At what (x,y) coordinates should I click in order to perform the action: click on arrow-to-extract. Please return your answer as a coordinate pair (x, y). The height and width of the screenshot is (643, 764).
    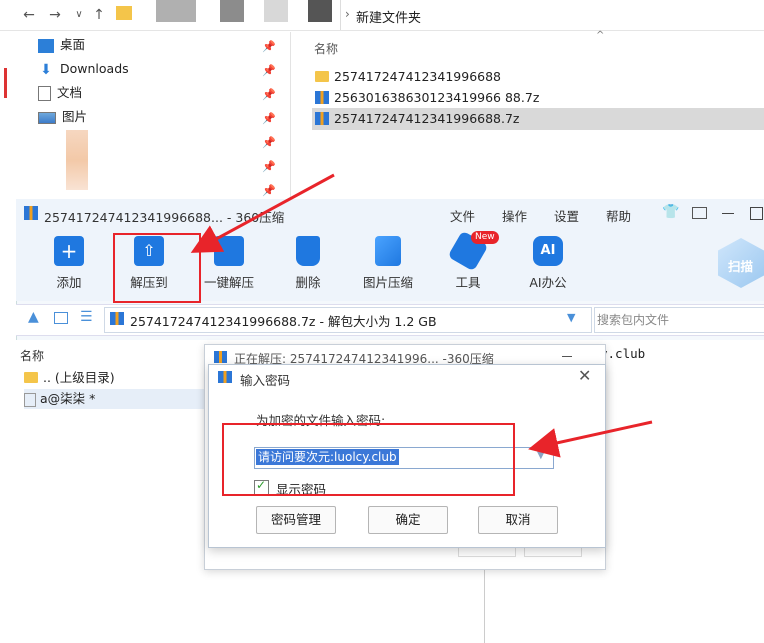
    Looking at the image, I should click on (262, 213).